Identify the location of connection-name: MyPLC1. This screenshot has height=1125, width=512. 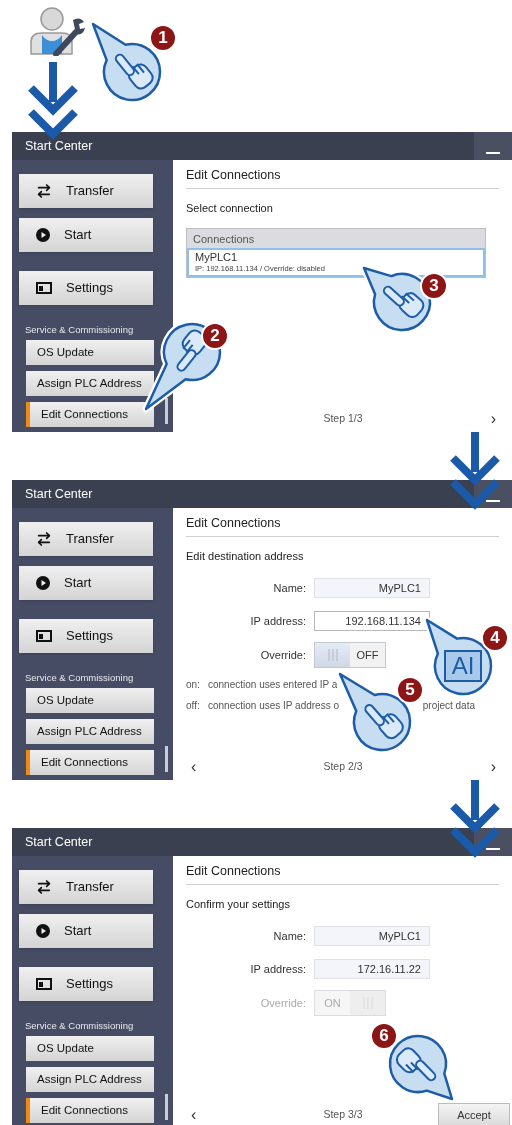
(217, 258).